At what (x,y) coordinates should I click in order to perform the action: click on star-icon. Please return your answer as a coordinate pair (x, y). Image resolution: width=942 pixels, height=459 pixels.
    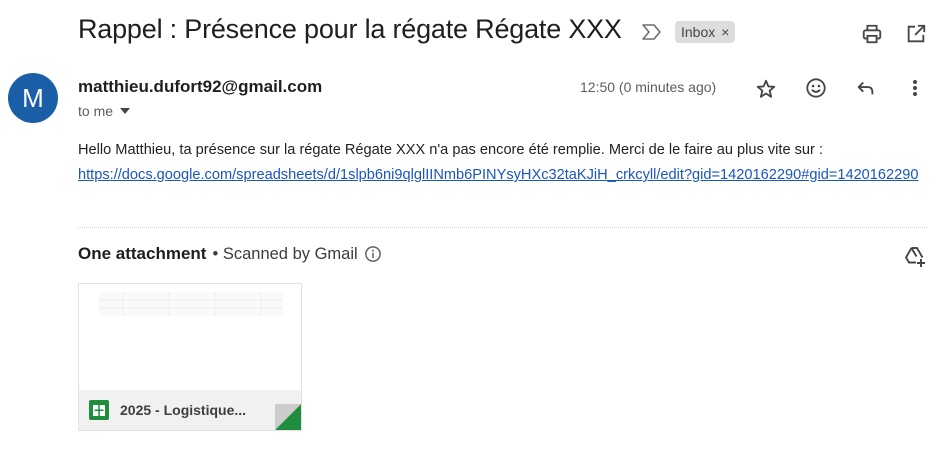
    Looking at the image, I should click on (766, 88).